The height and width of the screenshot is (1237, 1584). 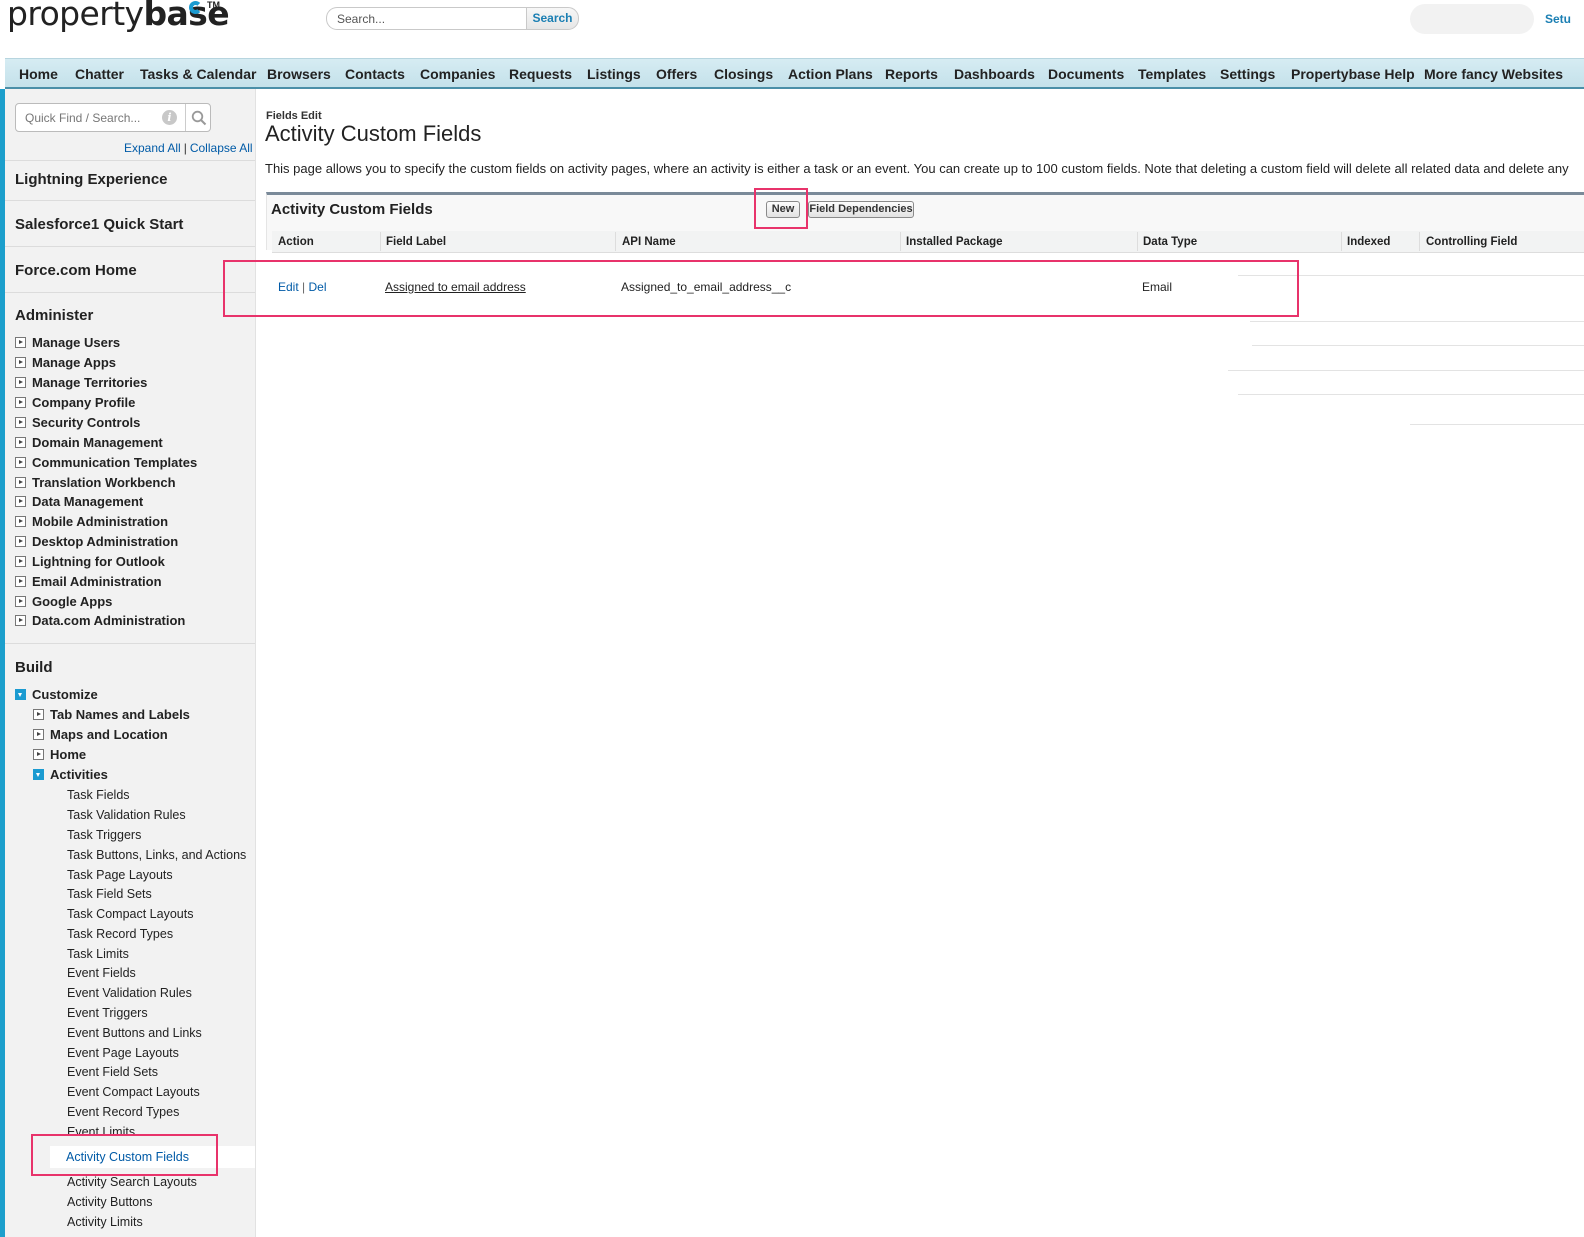 I want to click on sidebar-item-task-triggers: Task Triggers, so click(x=104, y=835).